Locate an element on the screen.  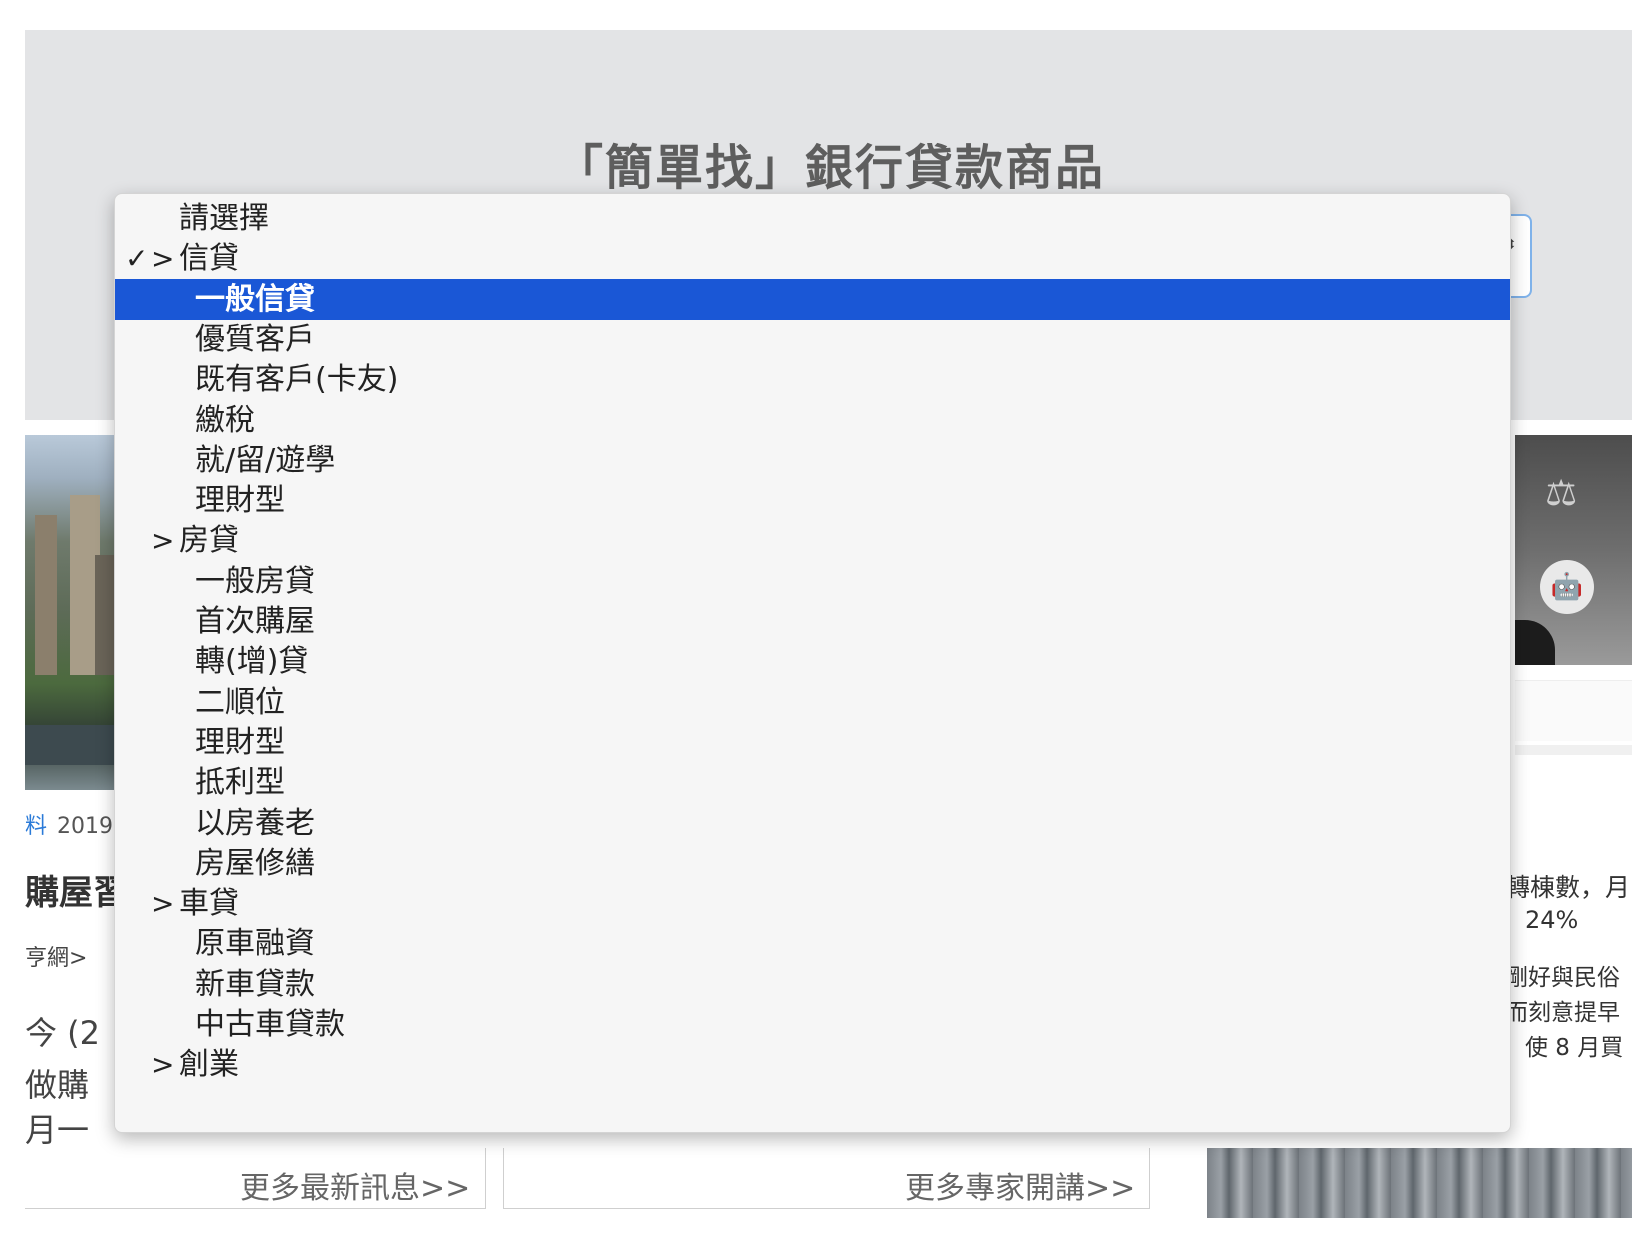
option-label: 車貸 is located at coordinates (209, 904).